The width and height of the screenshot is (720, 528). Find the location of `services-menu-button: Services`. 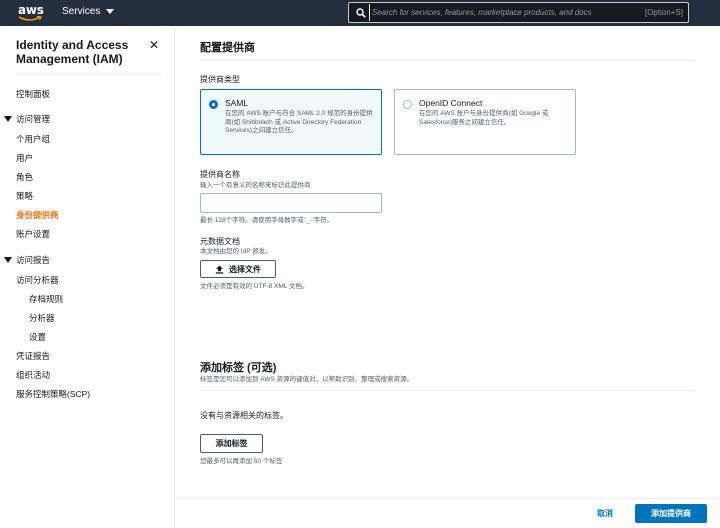

services-menu-button: Services is located at coordinates (88, 11).